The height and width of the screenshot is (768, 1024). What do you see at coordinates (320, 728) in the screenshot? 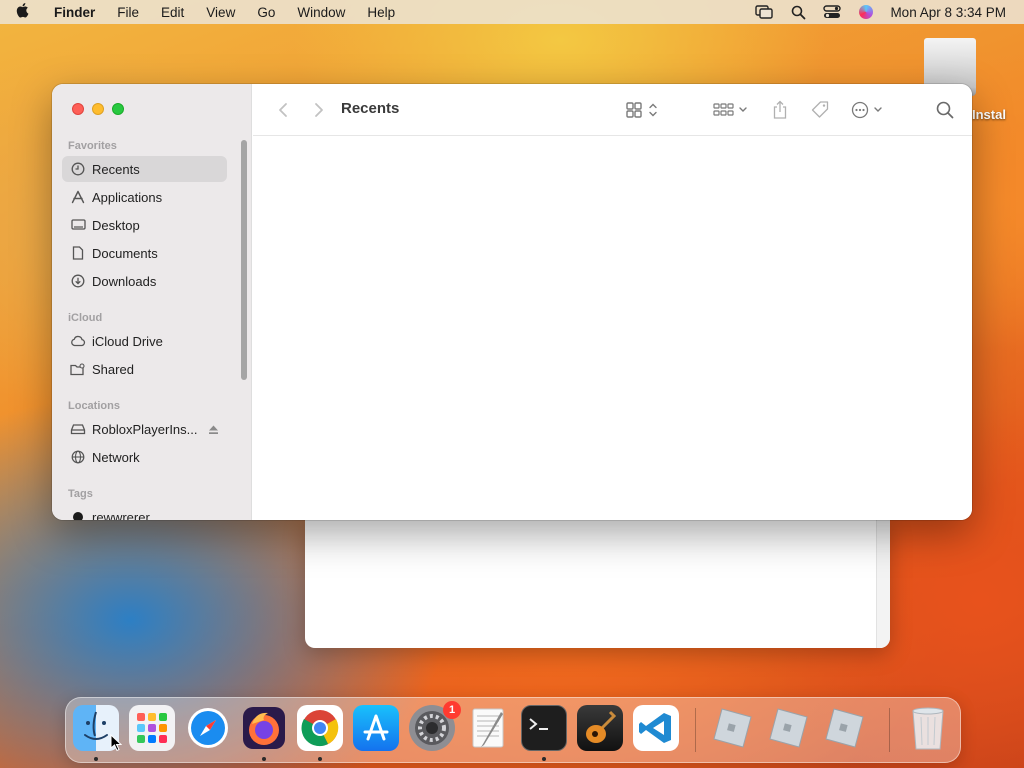
I see `dock-chrome-icon` at bounding box center [320, 728].